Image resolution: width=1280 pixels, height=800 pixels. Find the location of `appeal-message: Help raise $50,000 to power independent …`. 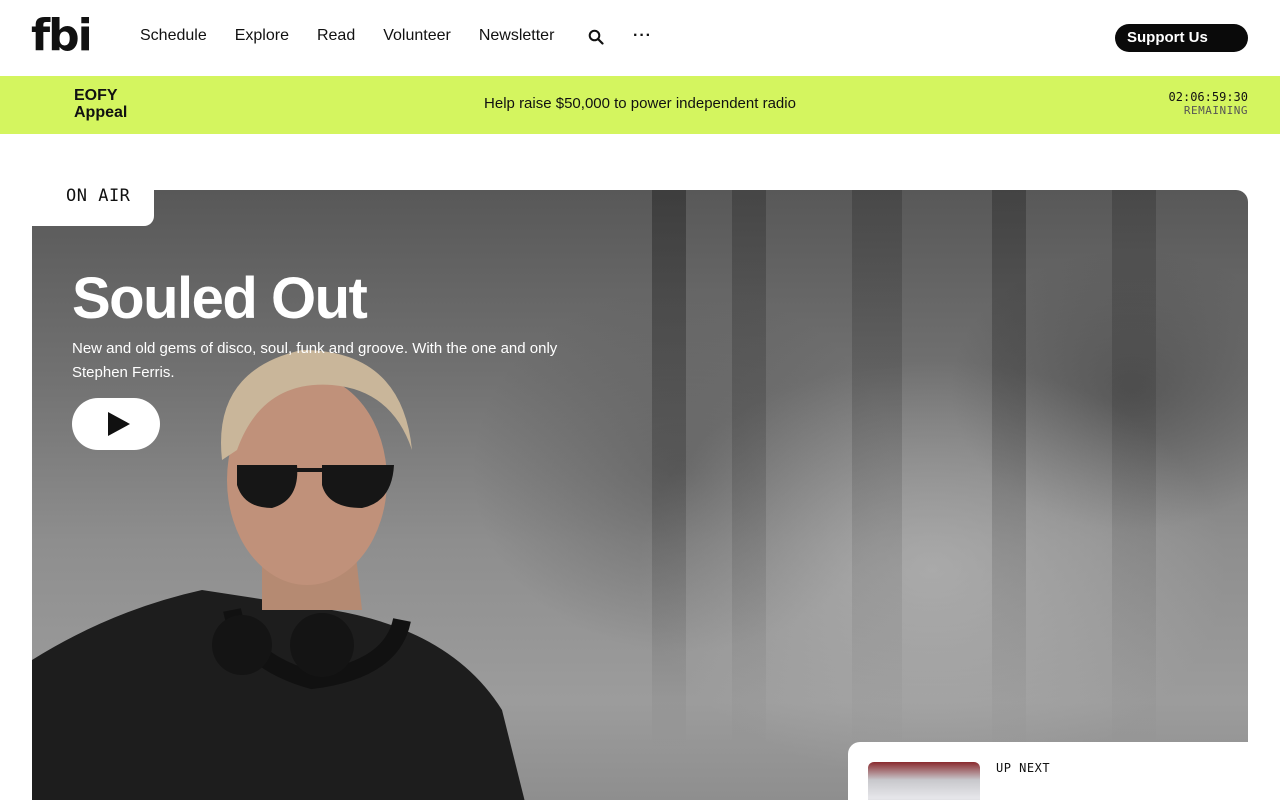

appeal-message: Help raise $50,000 to power independent … is located at coordinates (640, 103).